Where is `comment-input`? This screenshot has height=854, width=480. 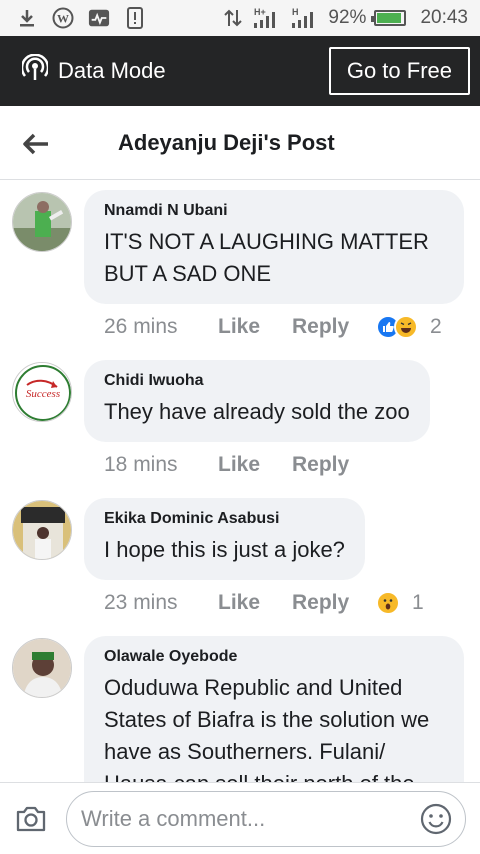
comment-input is located at coordinates (250, 818).